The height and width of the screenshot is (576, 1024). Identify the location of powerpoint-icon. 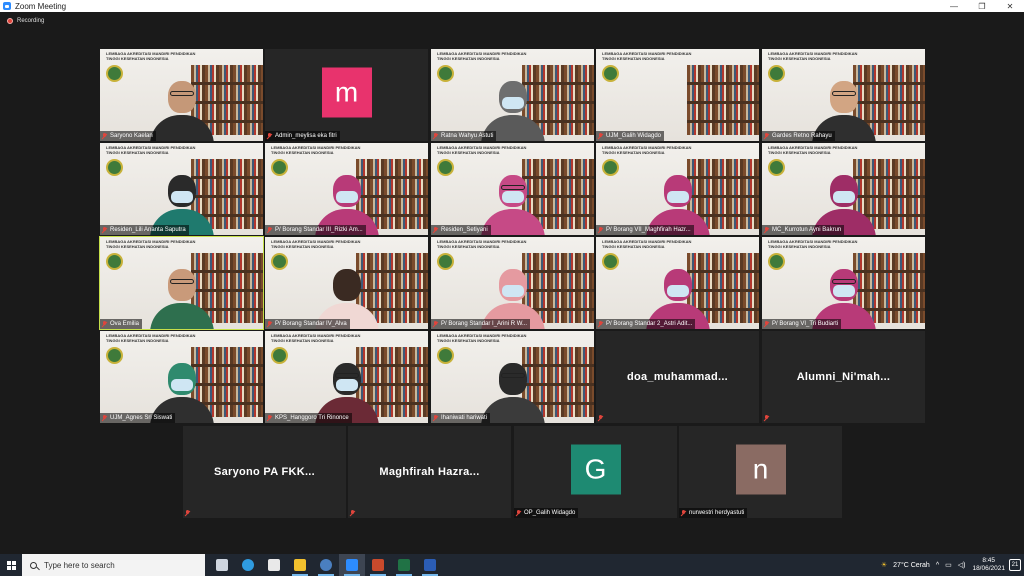
(378, 565).